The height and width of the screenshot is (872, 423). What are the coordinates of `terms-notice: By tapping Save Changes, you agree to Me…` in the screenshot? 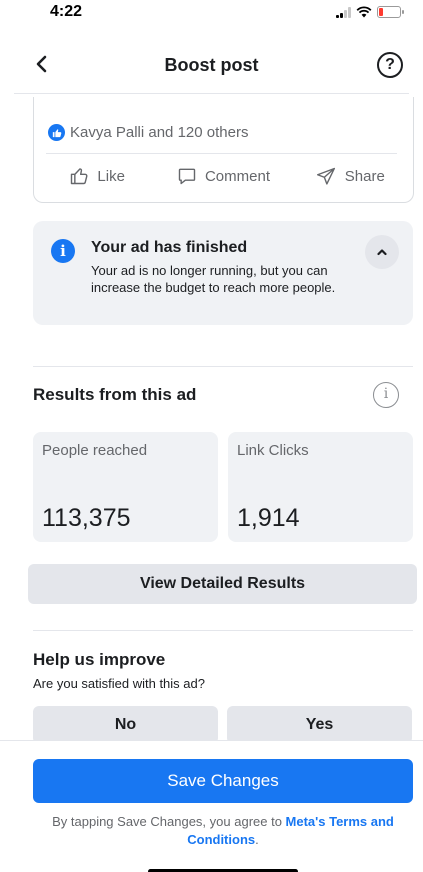 It's located at (223, 831).